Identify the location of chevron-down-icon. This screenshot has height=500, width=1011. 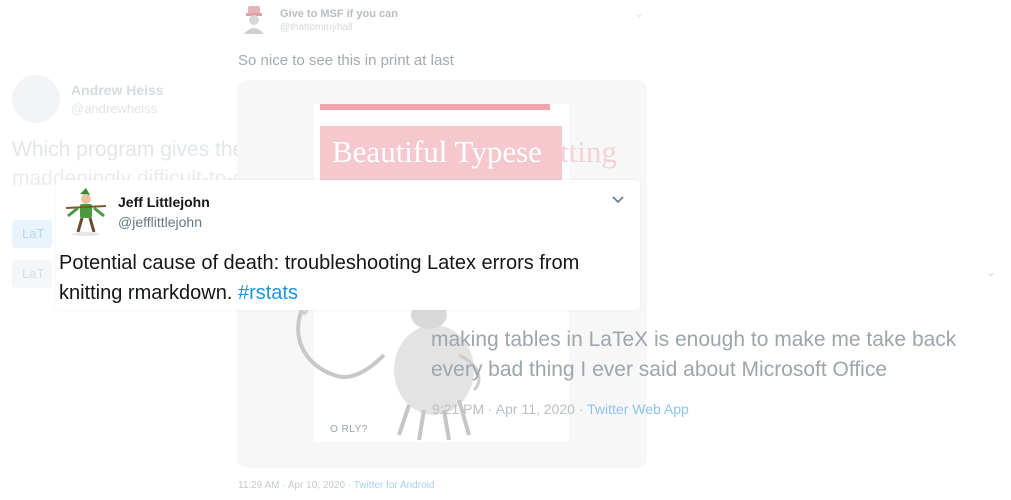
(618, 200).